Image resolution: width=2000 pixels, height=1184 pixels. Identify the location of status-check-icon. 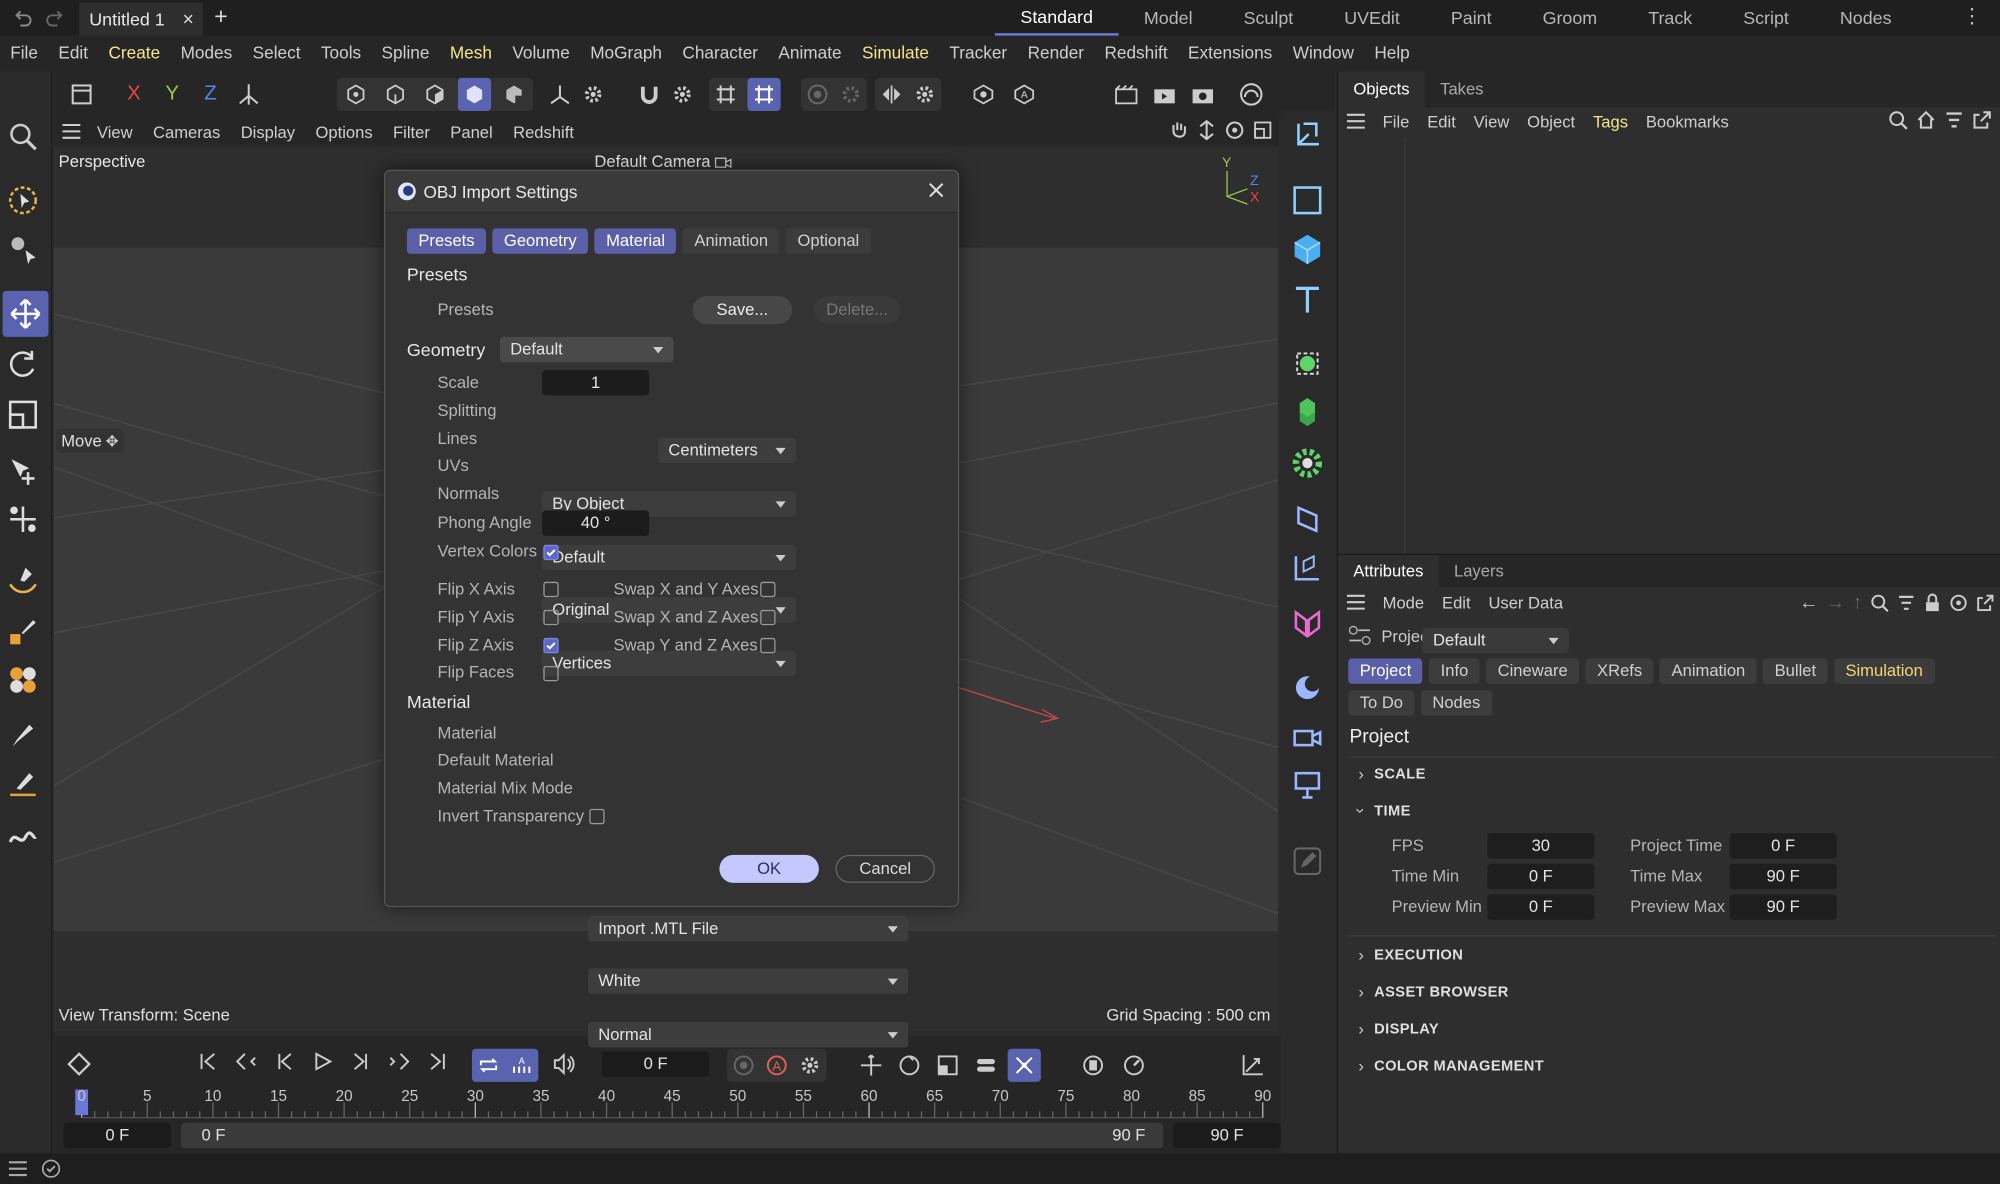
(51, 1168).